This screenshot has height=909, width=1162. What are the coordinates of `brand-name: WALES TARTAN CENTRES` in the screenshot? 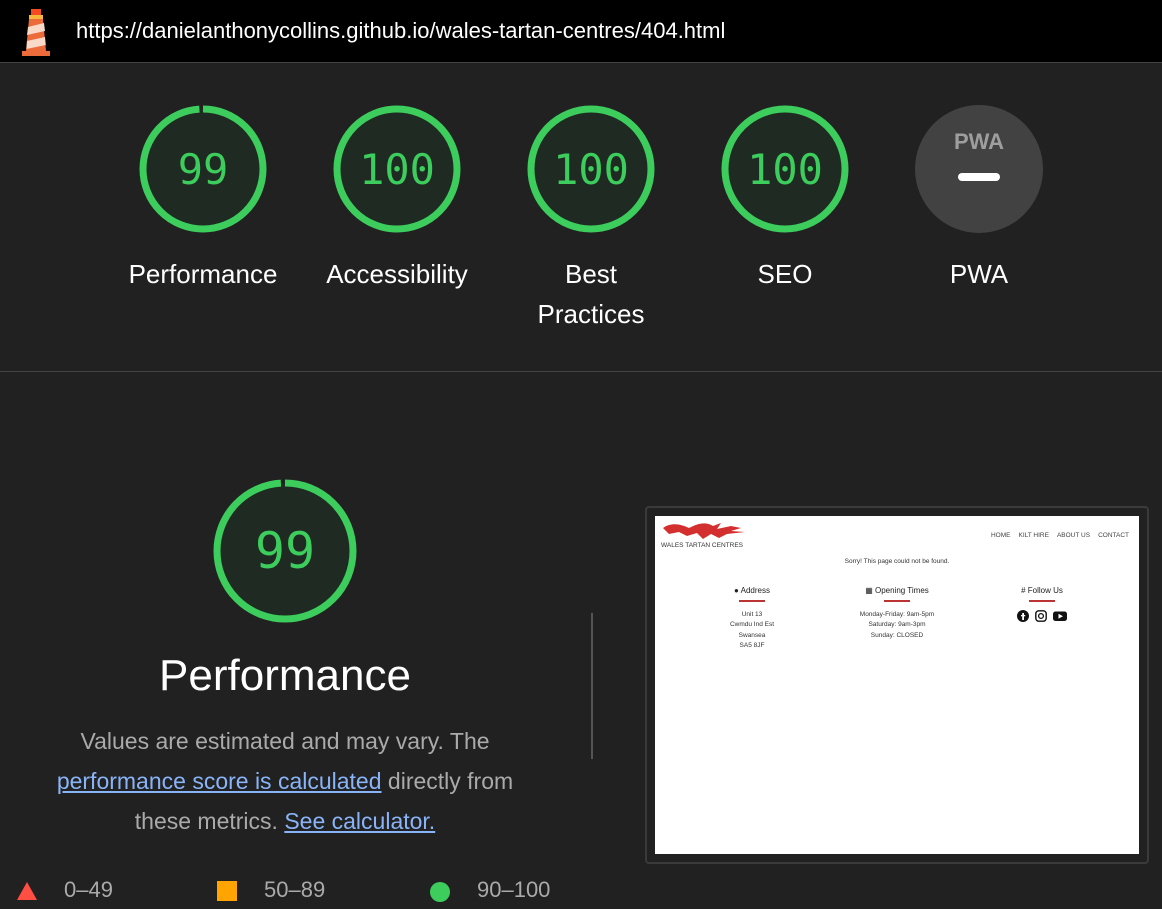 It's located at (702, 545).